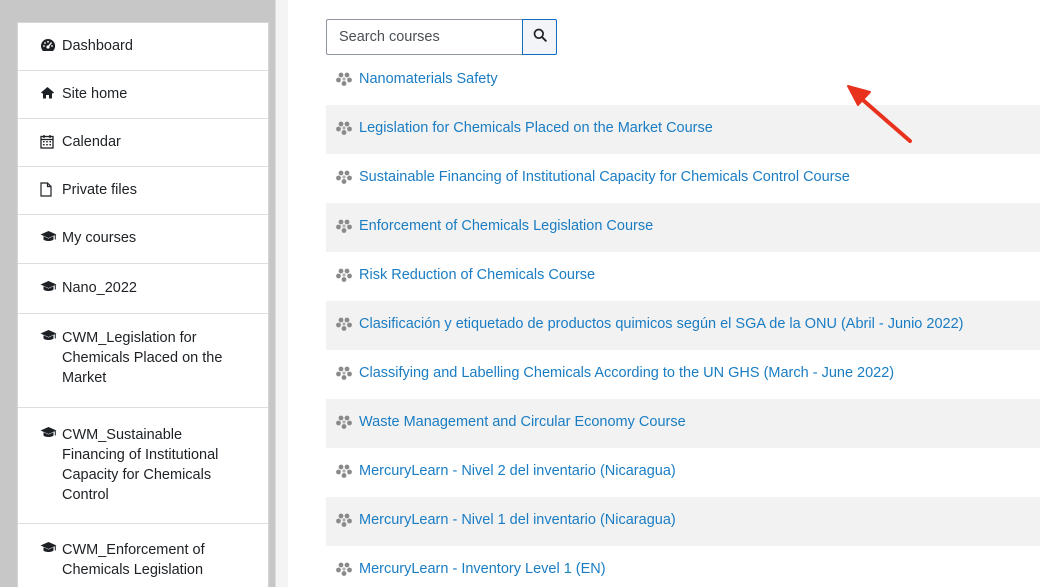 Image resolution: width=1040 pixels, height=587 pixels. I want to click on sidebar-item-label: Site home, so click(95, 94).